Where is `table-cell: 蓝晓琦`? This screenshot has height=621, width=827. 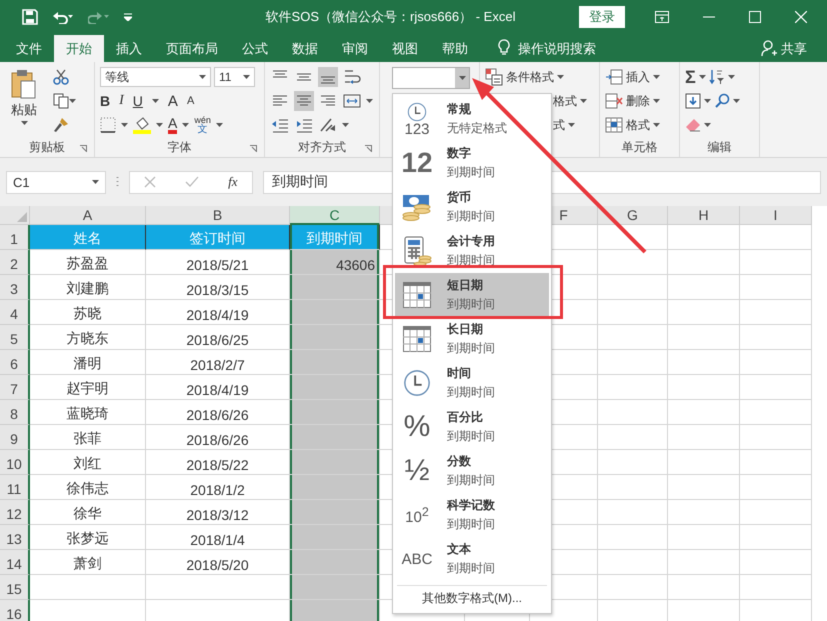 table-cell: 蓝晓琦 is located at coordinates (88, 412).